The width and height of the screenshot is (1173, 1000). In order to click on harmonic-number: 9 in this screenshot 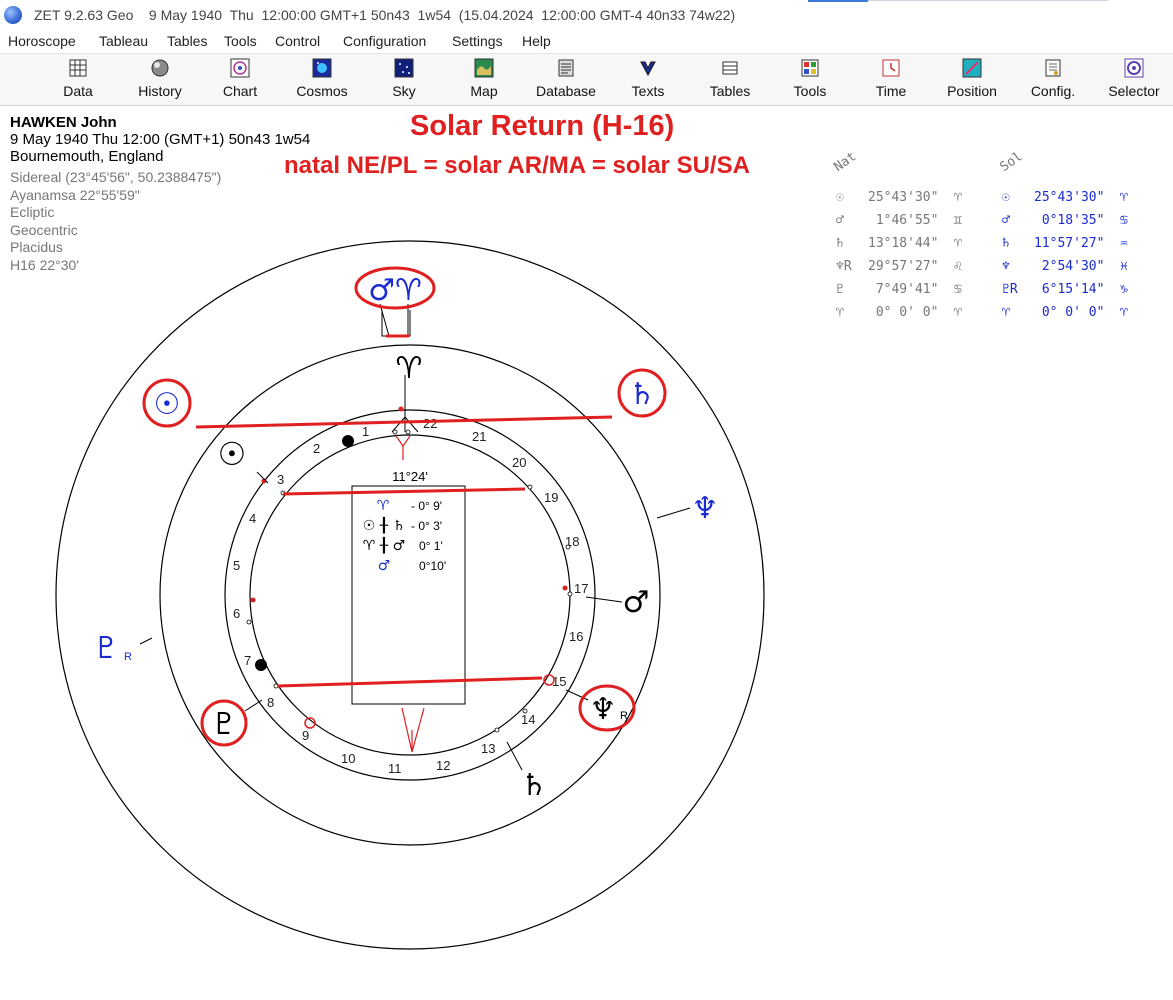, I will do `click(305, 735)`.